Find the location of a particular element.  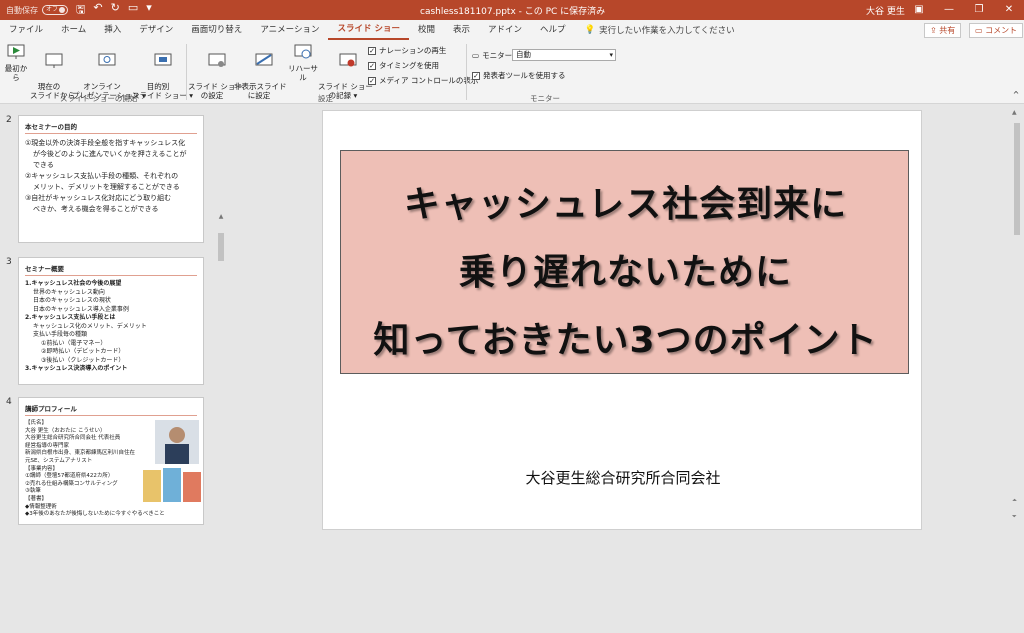

tab-insert: 挿入 is located at coordinates (112, 30).